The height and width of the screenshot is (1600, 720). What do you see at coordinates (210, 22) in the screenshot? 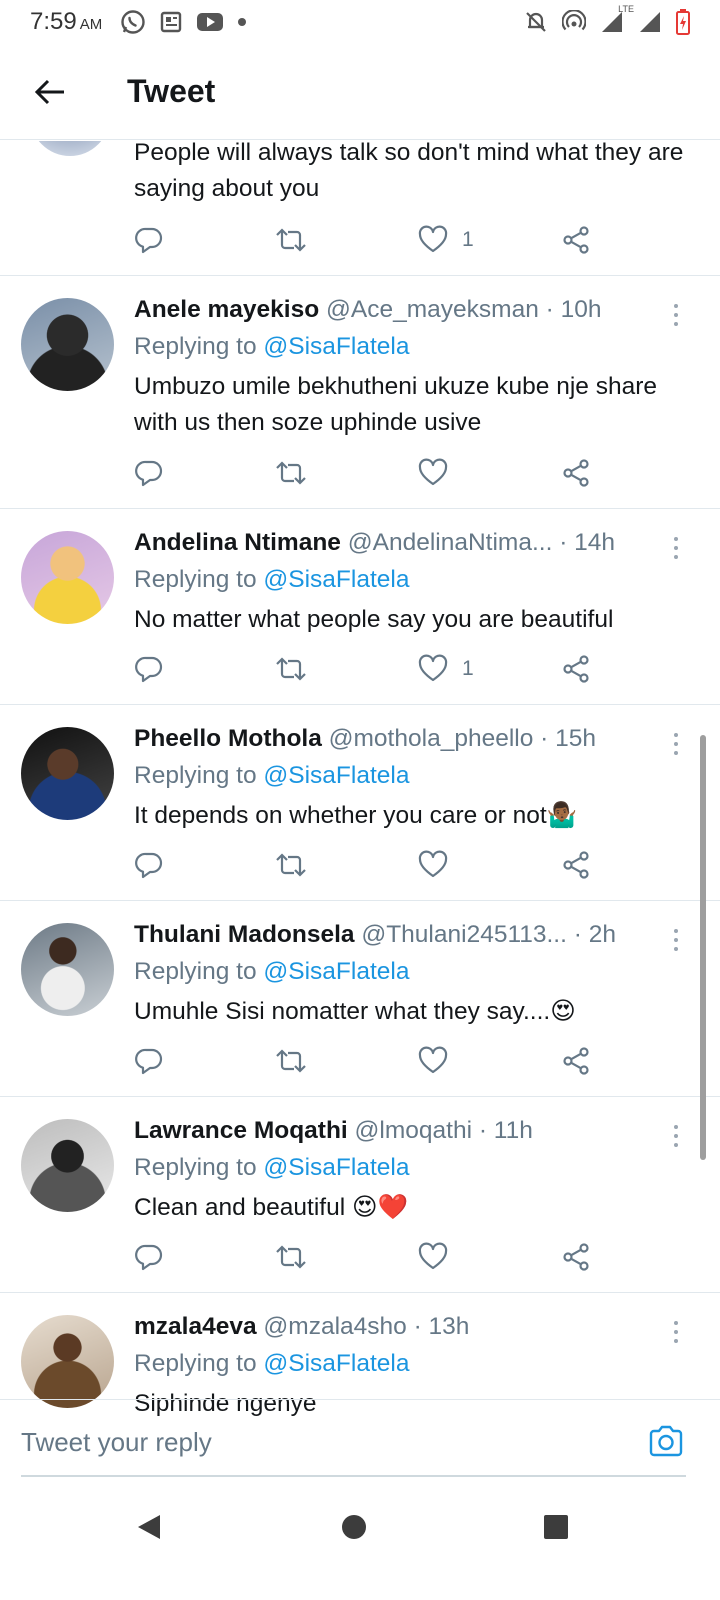
I see `youtube-icon` at bounding box center [210, 22].